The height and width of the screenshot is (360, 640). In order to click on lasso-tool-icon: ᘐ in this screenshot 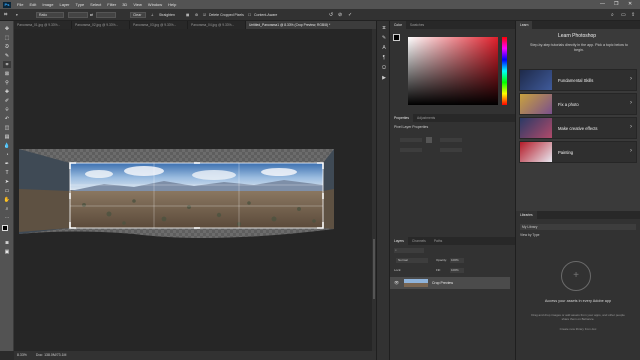, I will do `click(7, 46)`.